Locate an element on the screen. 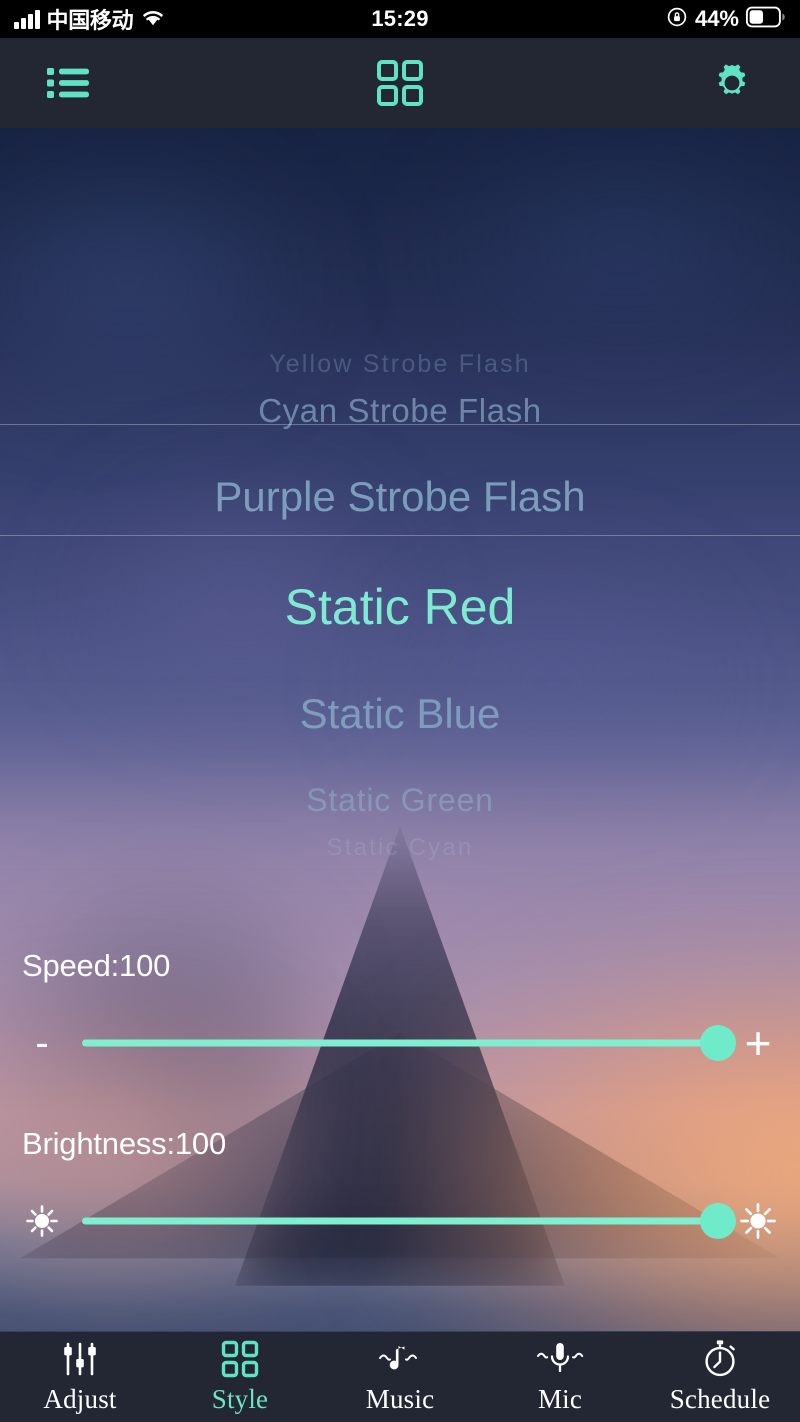  picker-item-5: Static Green is located at coordinates (400, 800).